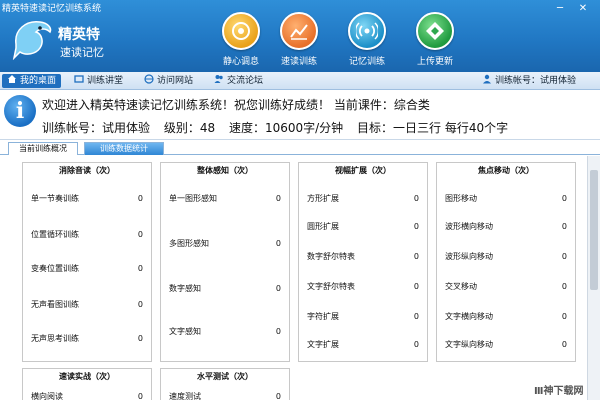 Image resolution: width=600 pixels, height=400 pixels. What do you see at coordinates (225, 243) in the screenshot?
I see `list-item: 多图形感知 0` at bounding box center [225, 243].